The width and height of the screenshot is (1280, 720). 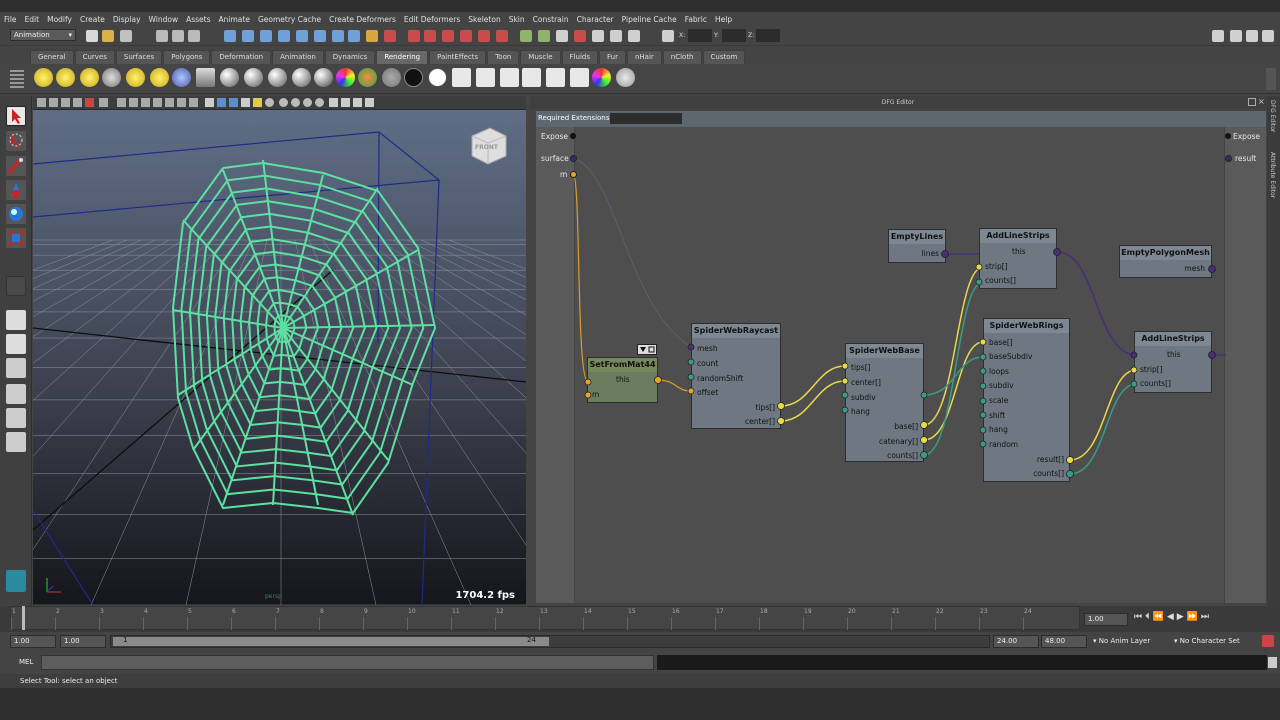 I want to click on shelf-tab-general: General, so click(x=52, y=57).